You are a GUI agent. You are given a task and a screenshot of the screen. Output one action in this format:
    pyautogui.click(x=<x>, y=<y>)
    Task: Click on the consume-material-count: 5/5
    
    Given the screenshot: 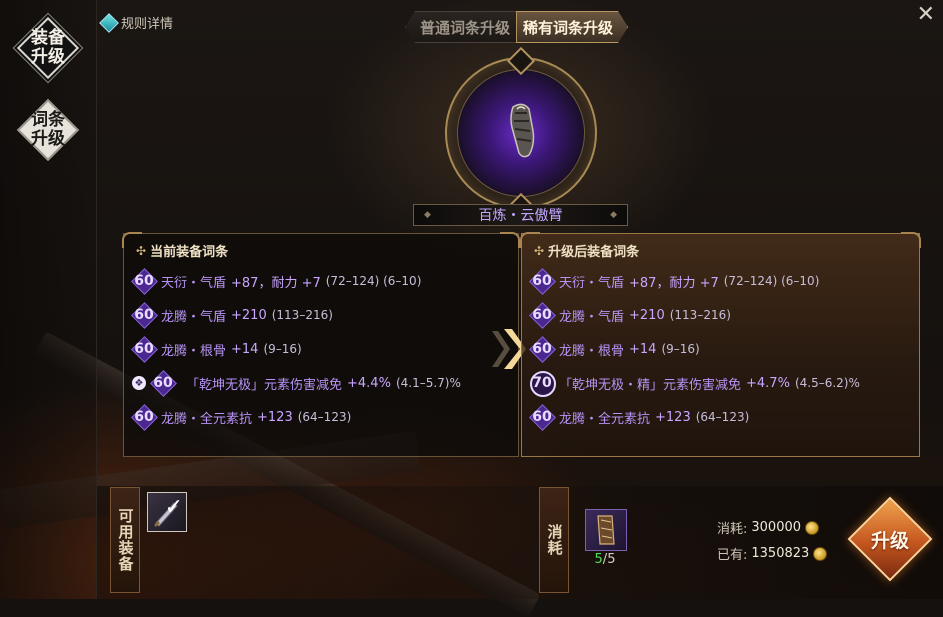 What is the action you would take?
    pyautogui.click(x=605, y=559)
    